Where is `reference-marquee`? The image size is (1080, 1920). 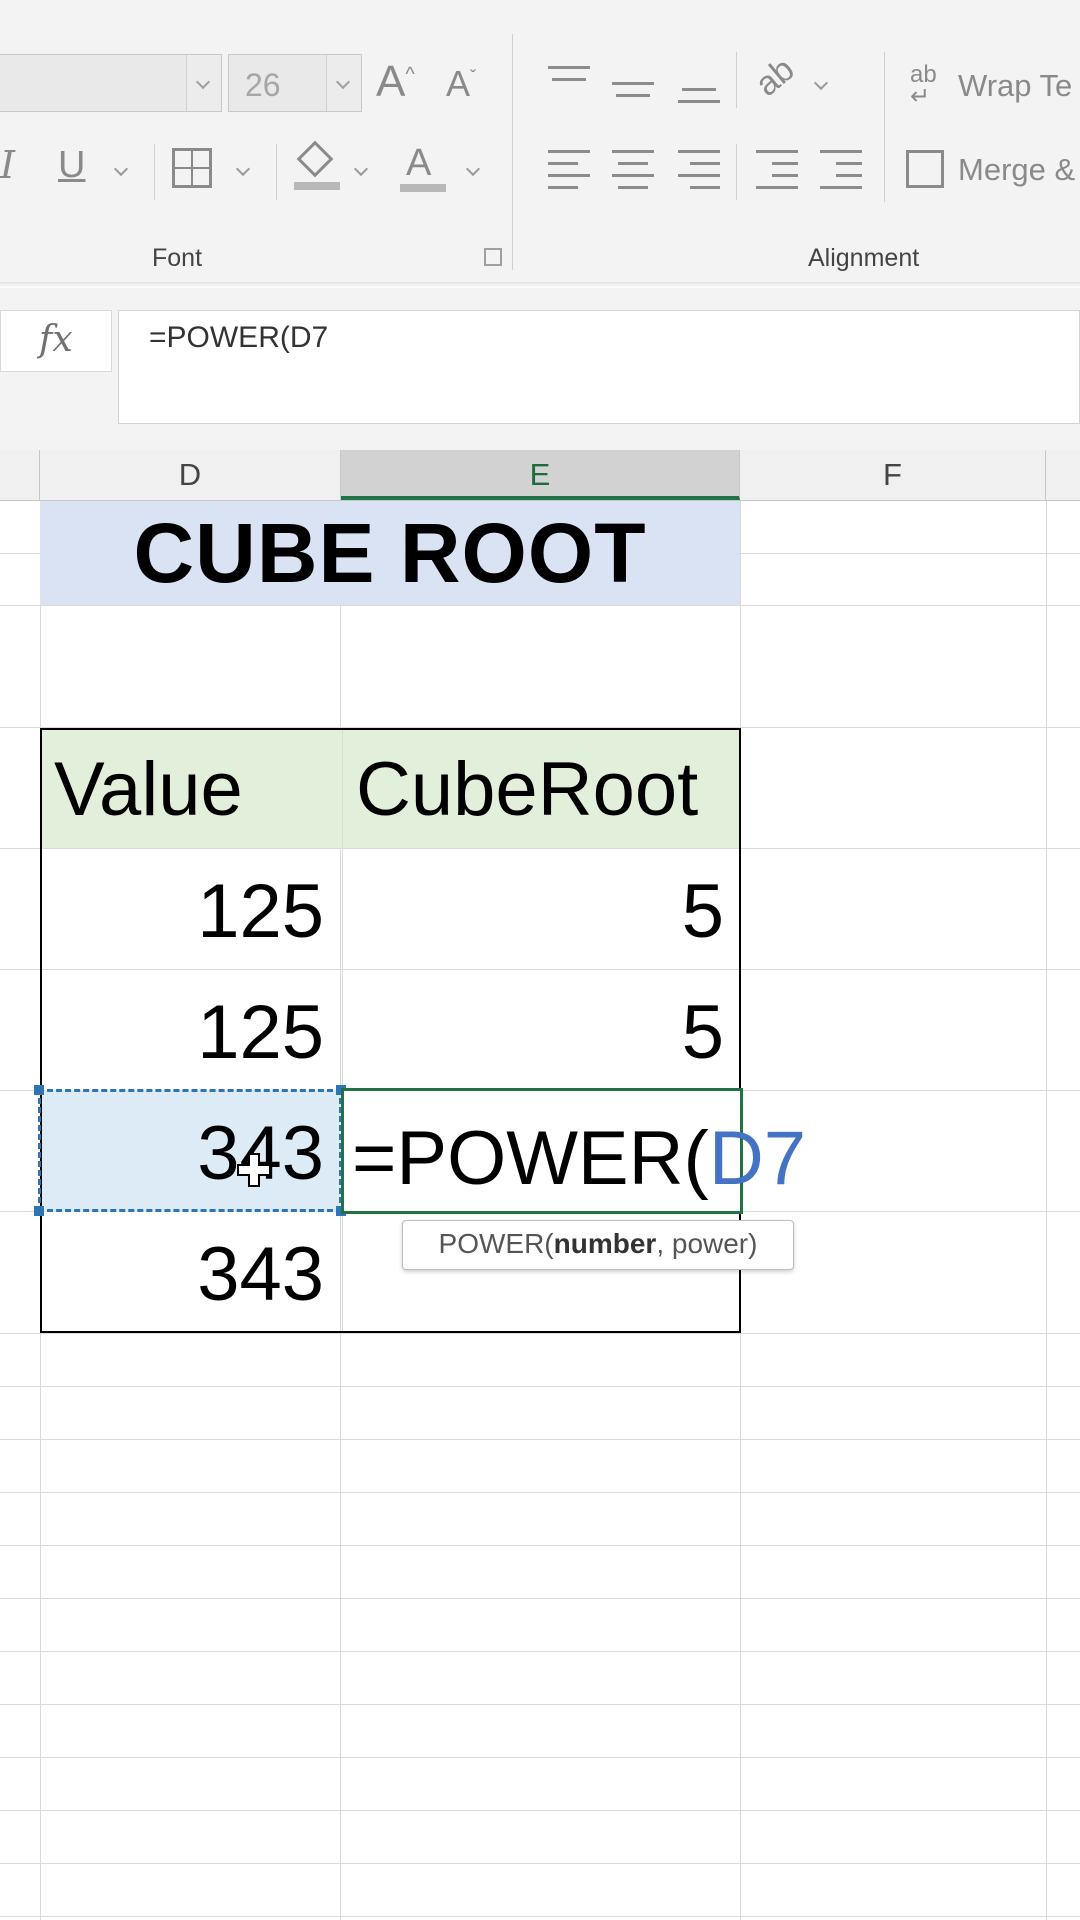
reference-marquee is located at coordinates (190, 1150).